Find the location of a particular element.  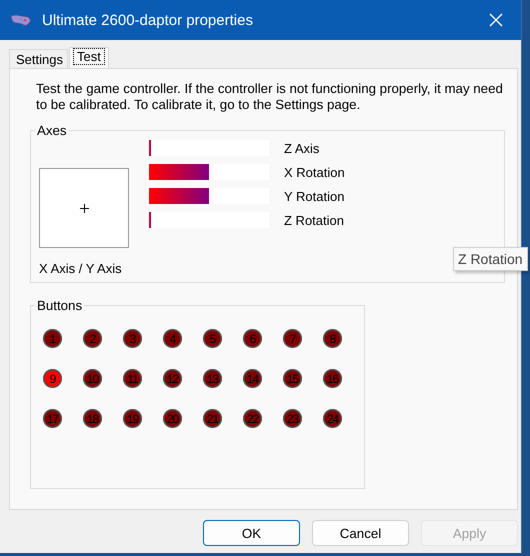

dialog-button: OK is located at coordinates (251, 533).